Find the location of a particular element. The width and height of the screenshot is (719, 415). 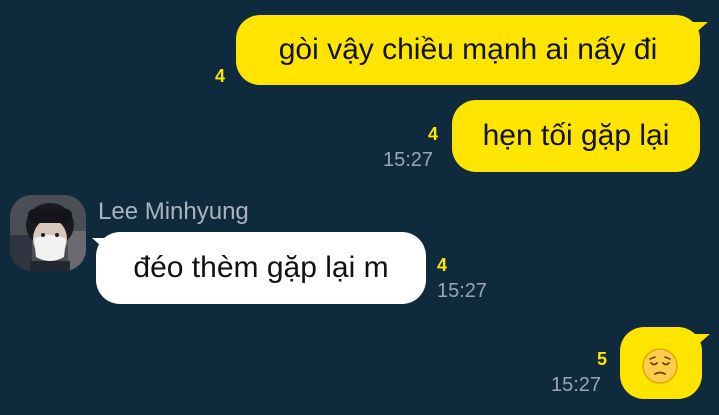

message-text: hẹn tối gặp lại is located at coordinates (576, 135).